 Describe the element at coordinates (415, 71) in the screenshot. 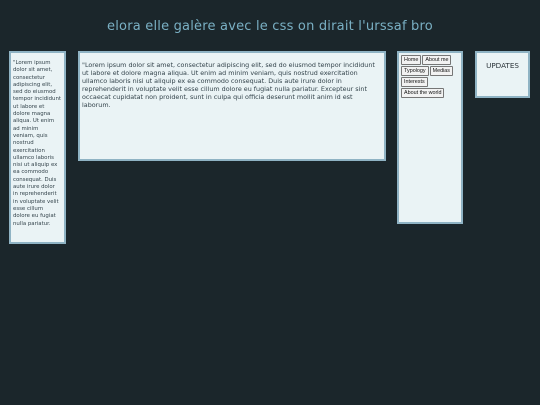

I see `nav-typology-button: Typology` at that location.